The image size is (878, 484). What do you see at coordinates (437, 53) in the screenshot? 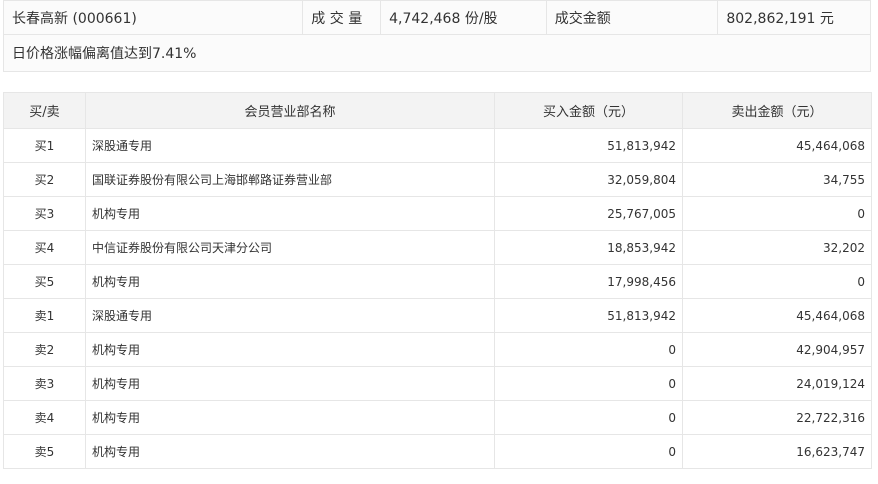
I see `listing-reason: 日价格涨幅偏离值达到7.41%` at bounding box center [437, 53].